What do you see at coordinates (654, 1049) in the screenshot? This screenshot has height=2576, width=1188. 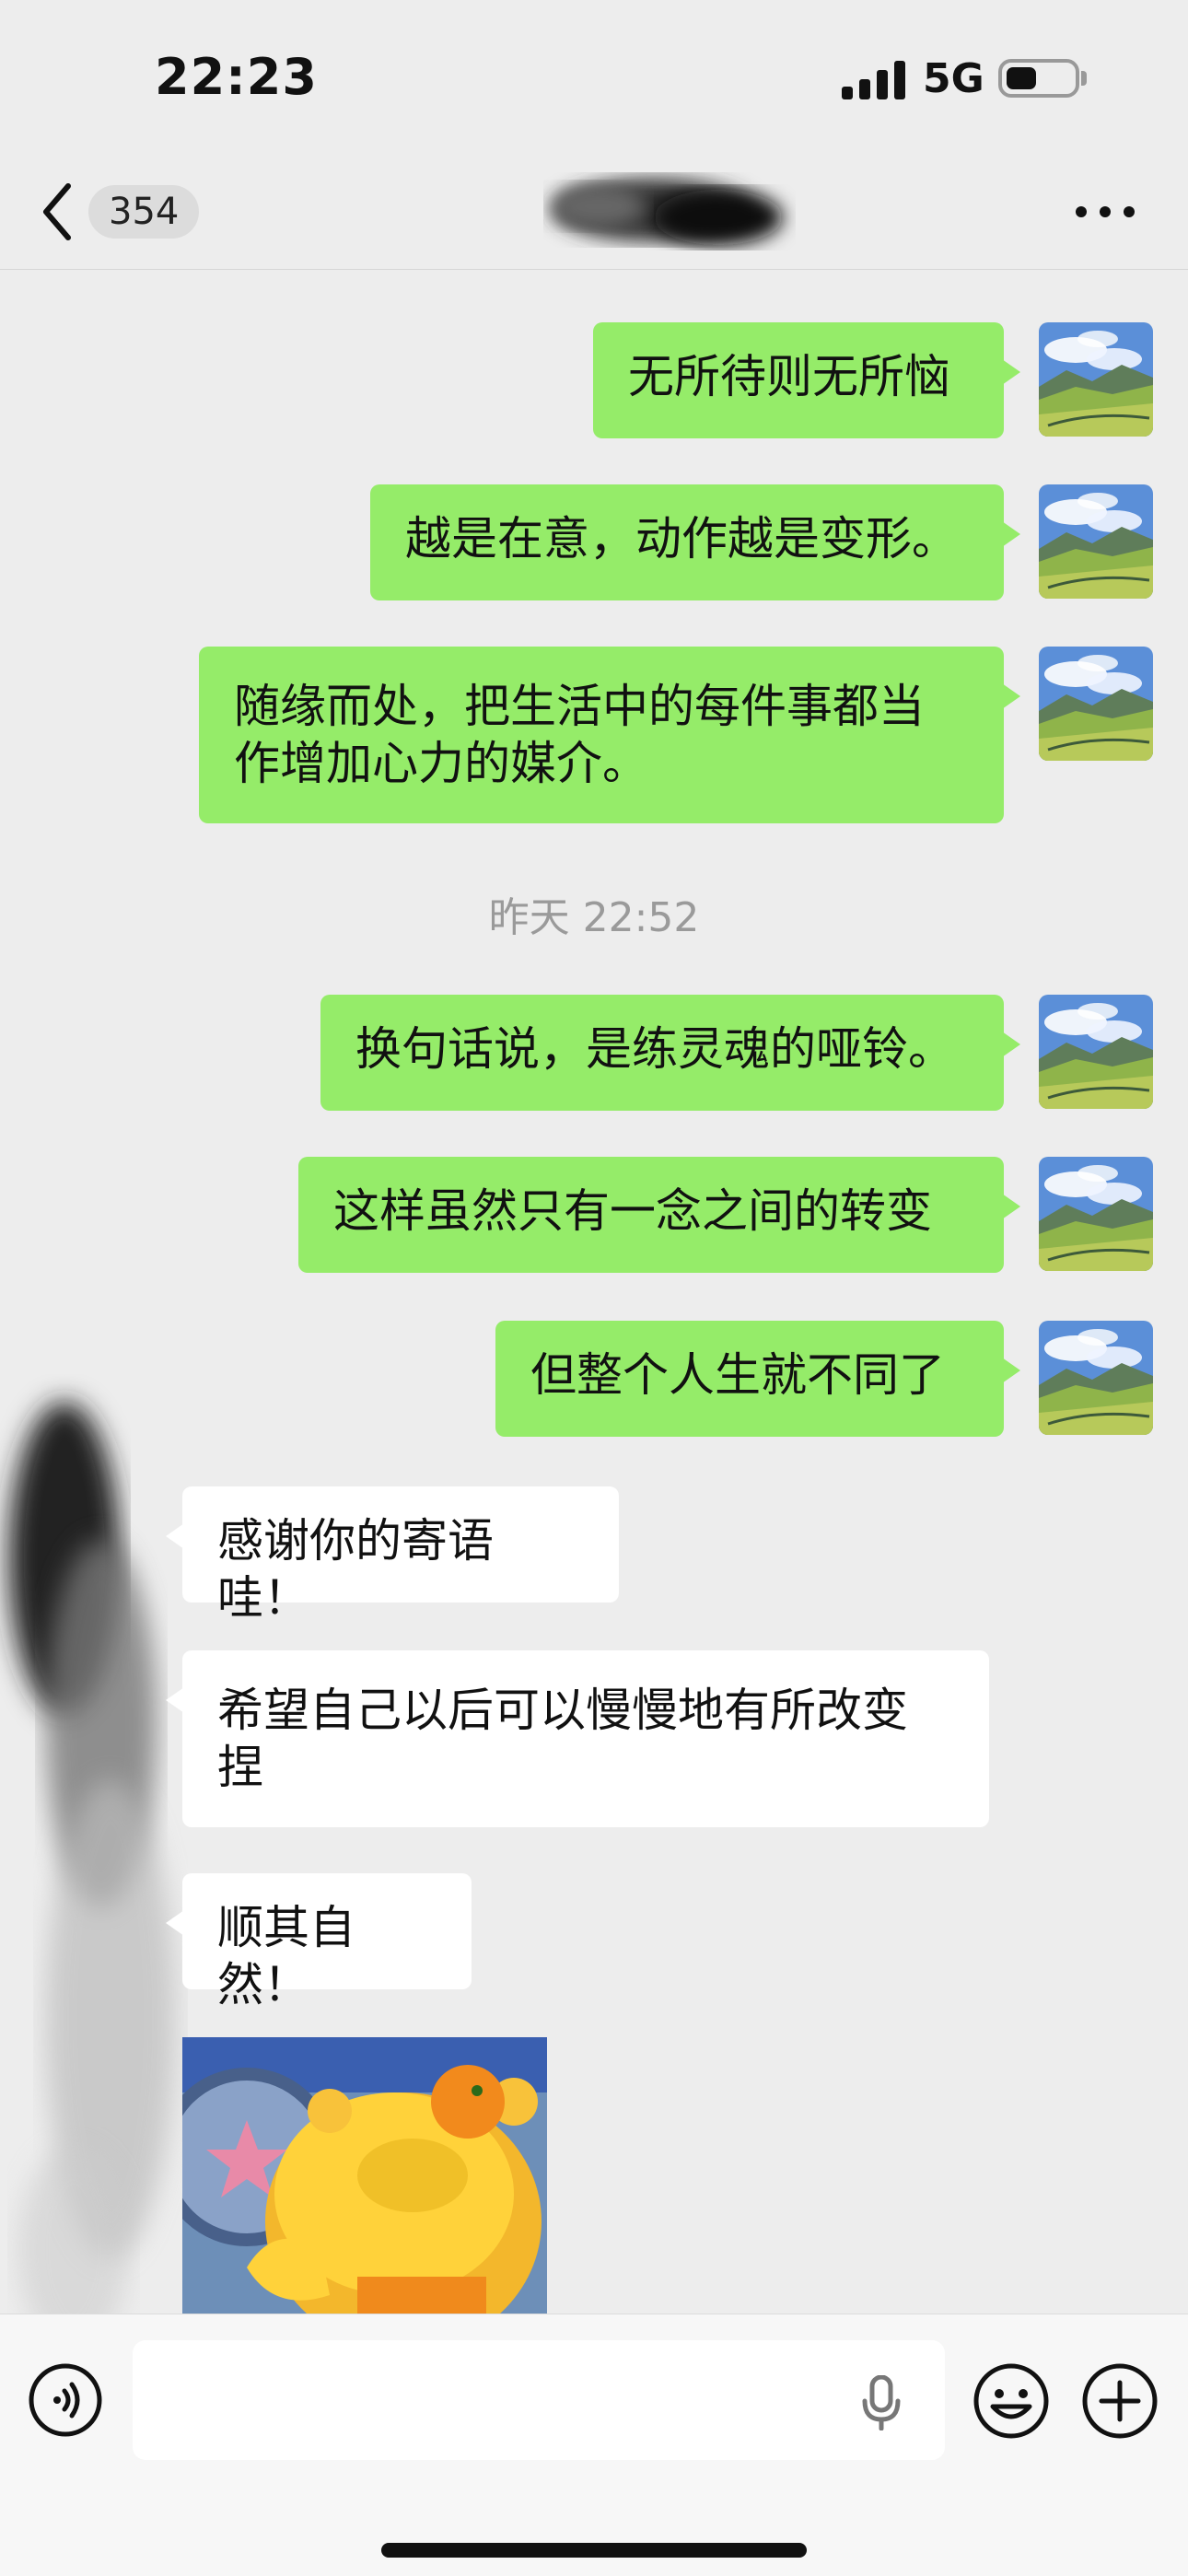 I see `message-text: 换句话说，是练灵魂的哑铃。` at bounding box center [654, 1049].